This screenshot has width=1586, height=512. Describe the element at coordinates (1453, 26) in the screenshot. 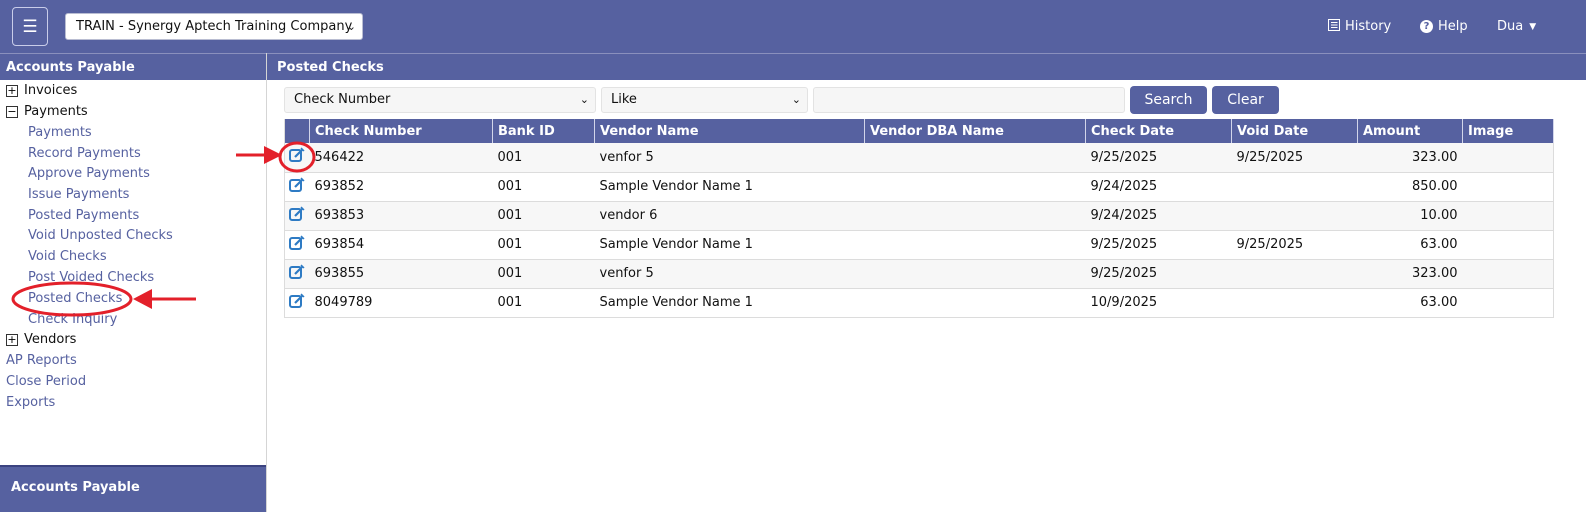

I see `help-label: Help` at that location.